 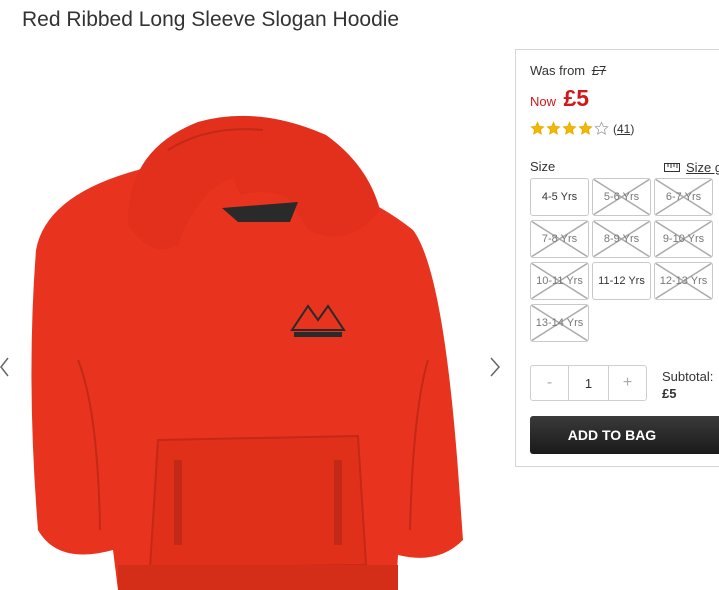 I want to click on size-option: 5-6 Yrs, so click(x=621, y=197).